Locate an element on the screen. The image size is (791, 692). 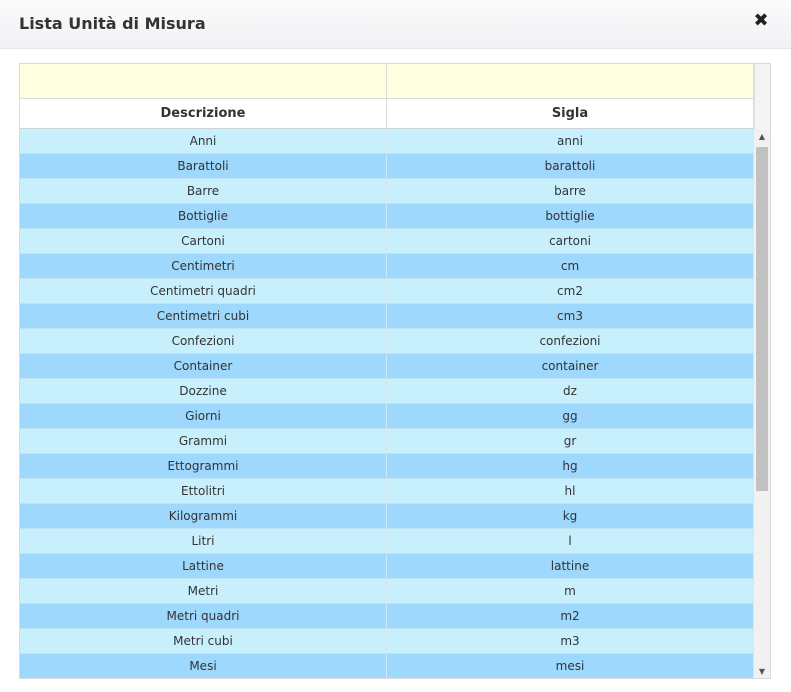
table-row: Barattoli barattoli is located at coordinates (387, 166).